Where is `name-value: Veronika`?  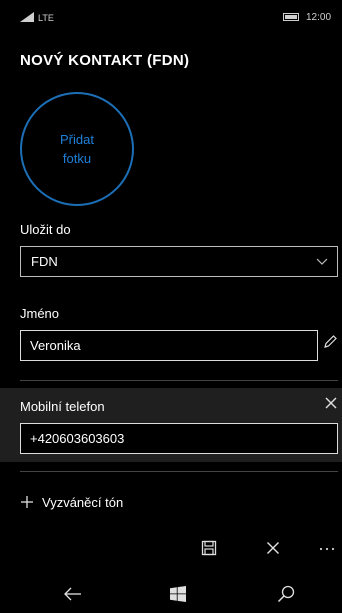 name-value: Veronika is located at coordinates (55, 345).